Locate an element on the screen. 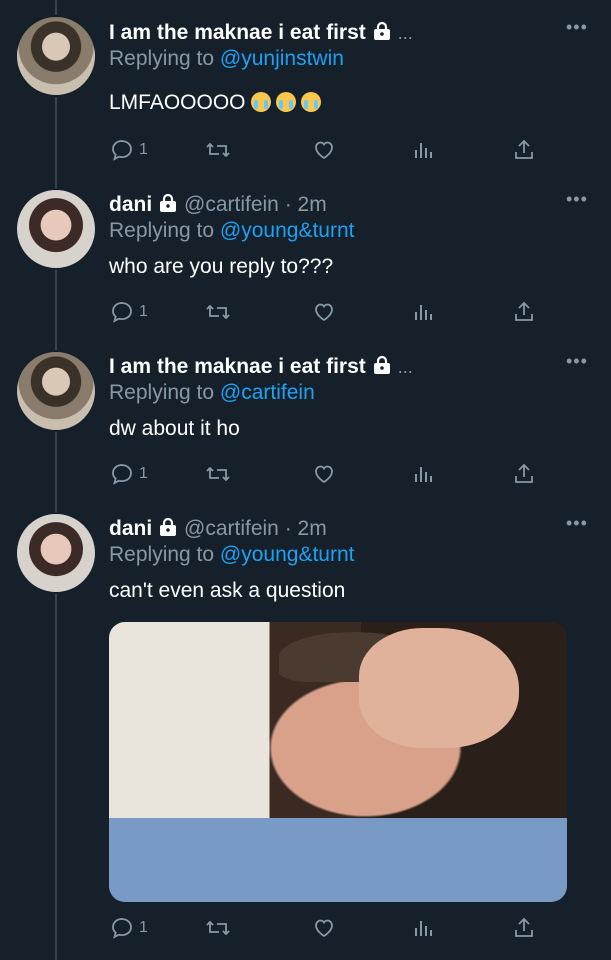 This screenshot has height=960, width=611. tweet-text: who are you reply to??? is located at coordinates (221, 266).